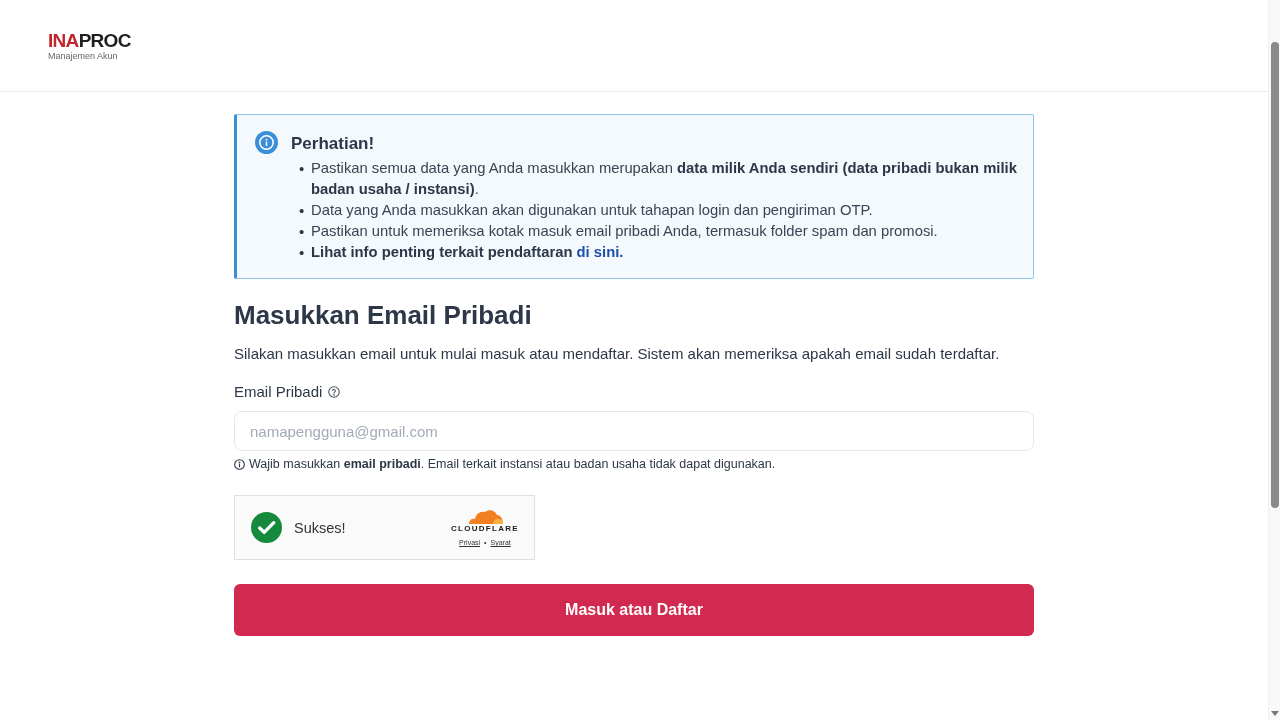  I want to click on logo-wordmark: INAPROC, so click(89, 41).